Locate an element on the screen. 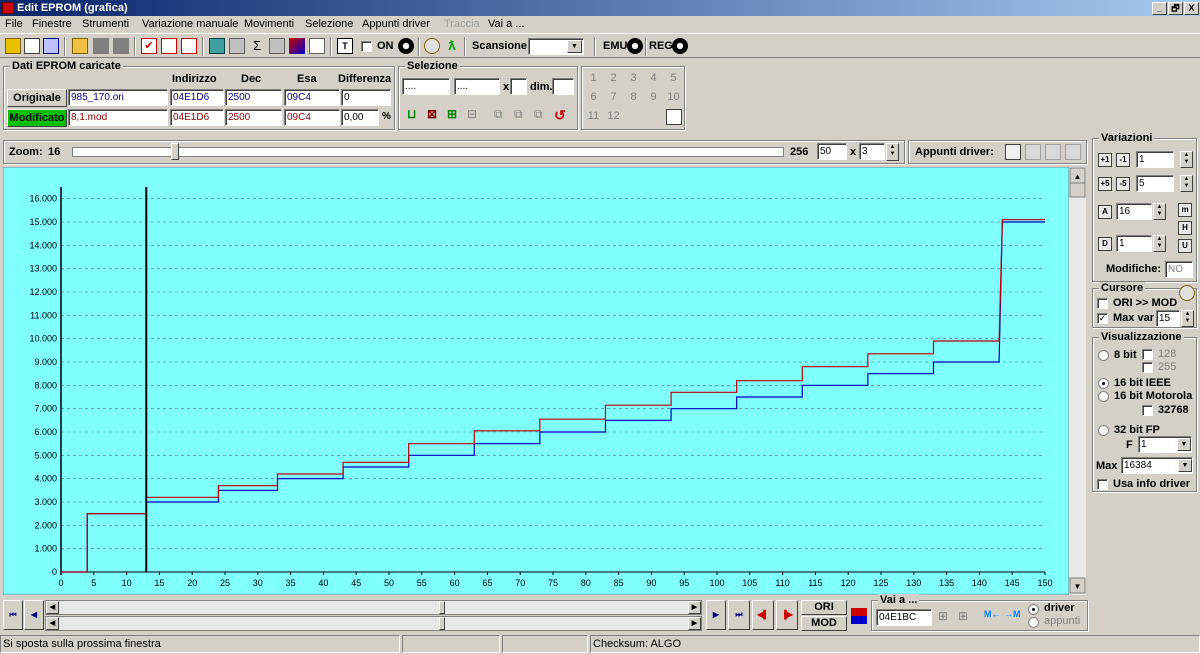 Image resolution: width=1200 pixels, height=654 pixels. orig-diff-field: 0 is located at coordinates (366, 97).